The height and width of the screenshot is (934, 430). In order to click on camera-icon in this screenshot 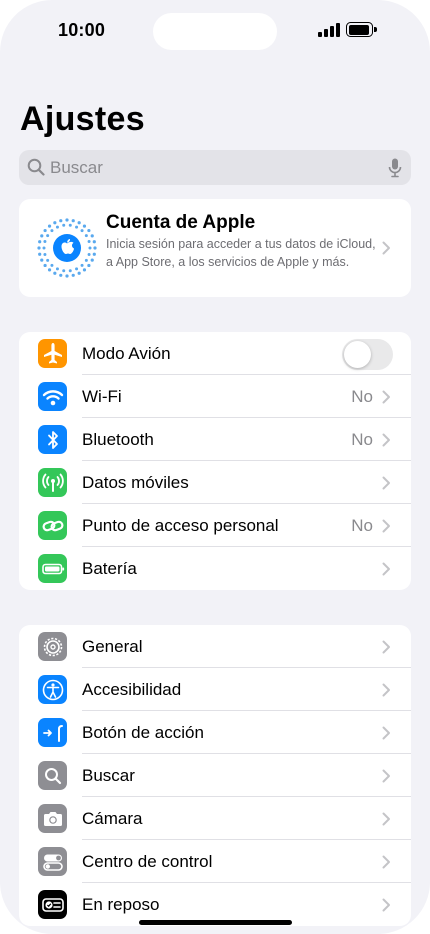, I will do `click(52, 818)`.